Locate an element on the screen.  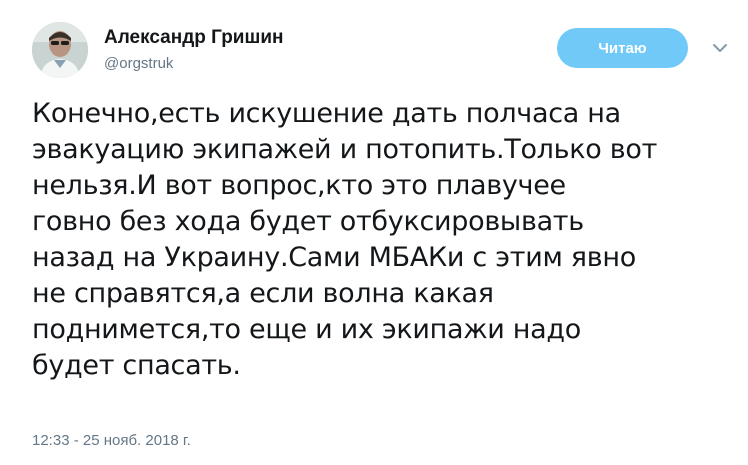
avatar-image is located at coordinates (60, 50).